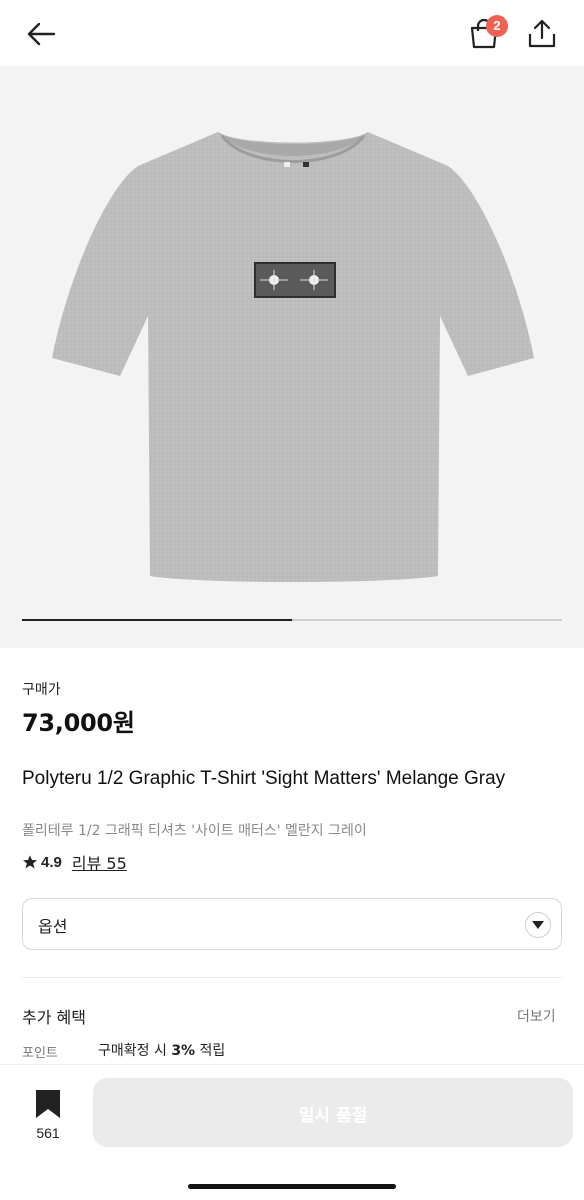  Describe the element at coordinates (333, 1116) in the screenshot. I see `sold-out-label: 일시 품절` at that location.